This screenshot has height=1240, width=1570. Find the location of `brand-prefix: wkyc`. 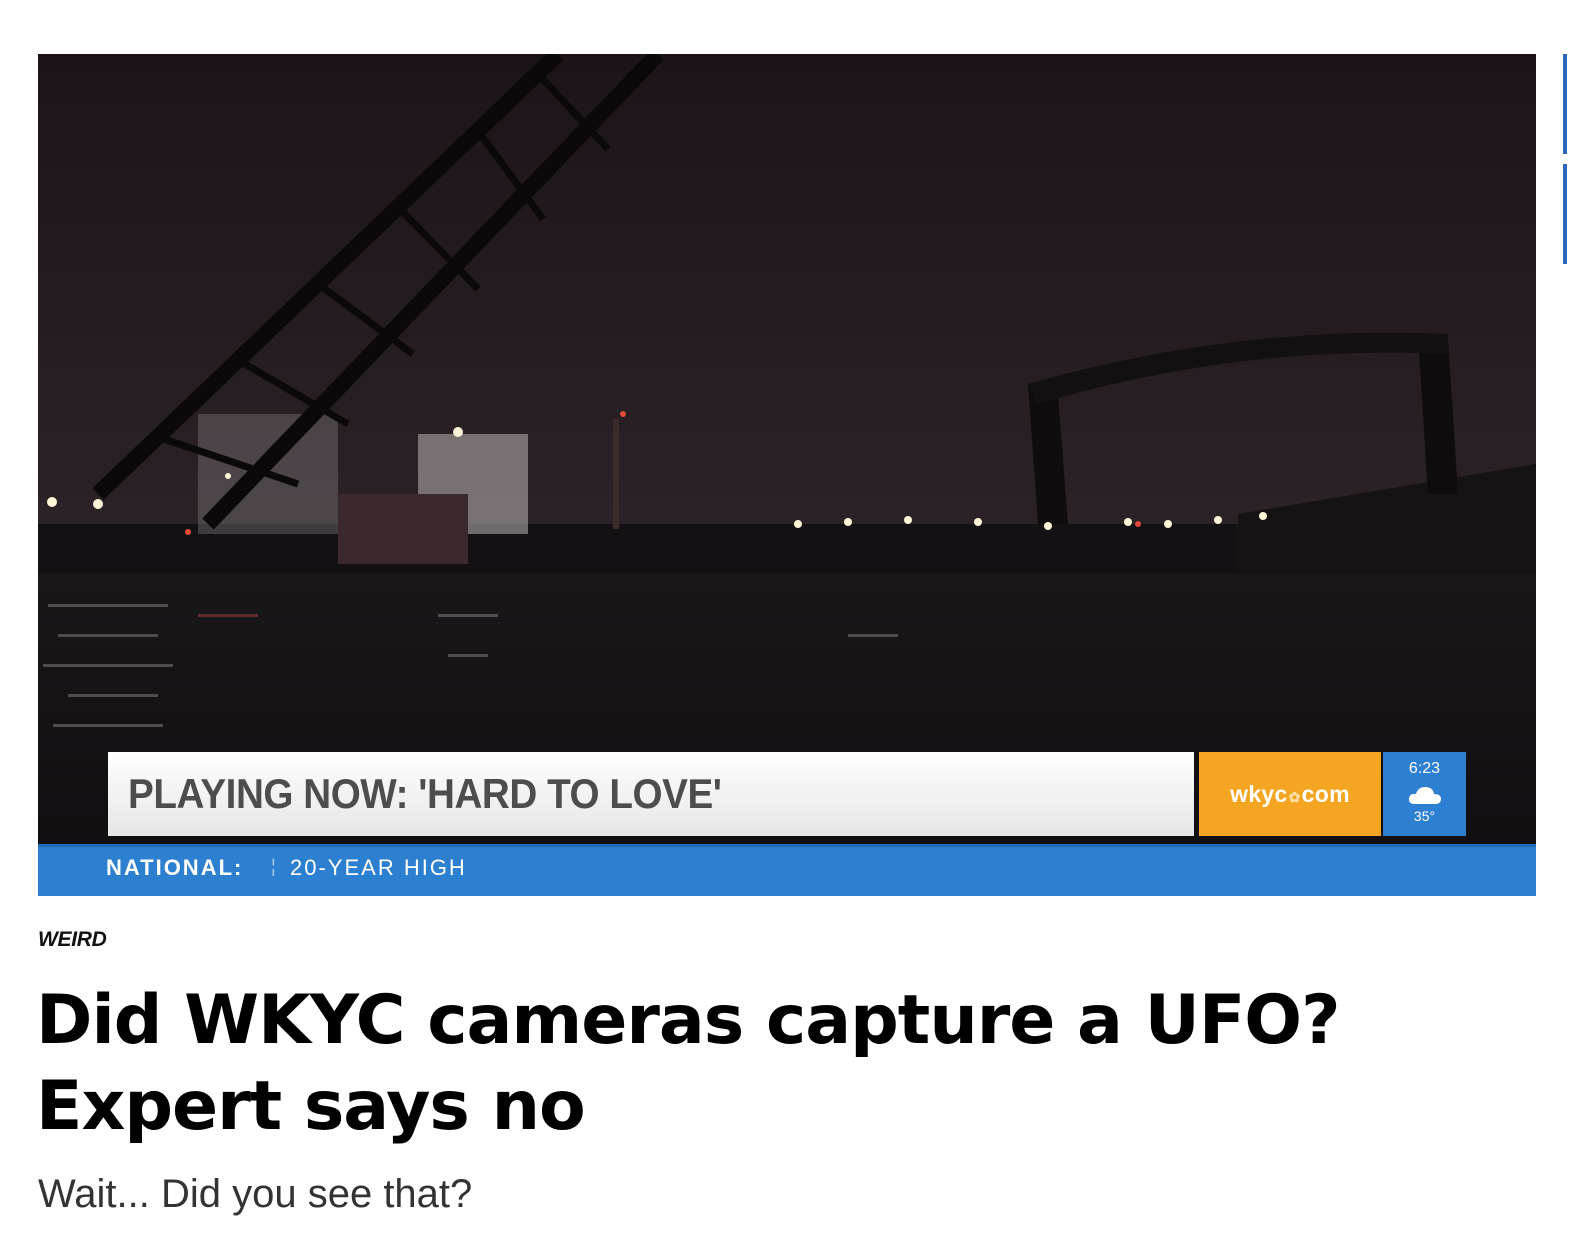

brand-prefix: wkyc is located at coordinates (1259, 793).